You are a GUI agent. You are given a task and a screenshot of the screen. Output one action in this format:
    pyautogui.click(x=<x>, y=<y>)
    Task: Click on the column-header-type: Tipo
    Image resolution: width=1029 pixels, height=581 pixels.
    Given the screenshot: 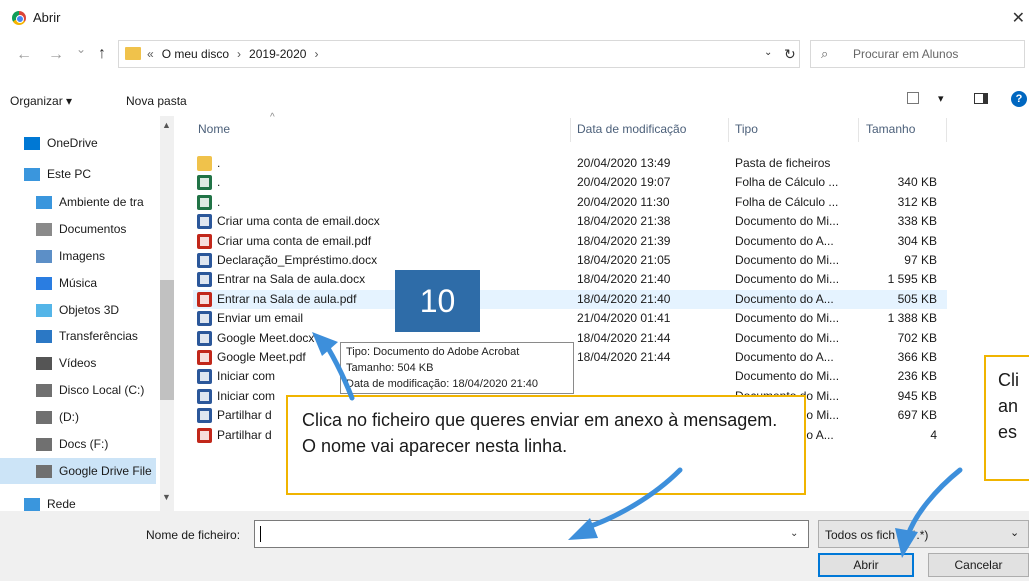 What is the action you would take?
    pyautogui.click(x=746, y=129)
    